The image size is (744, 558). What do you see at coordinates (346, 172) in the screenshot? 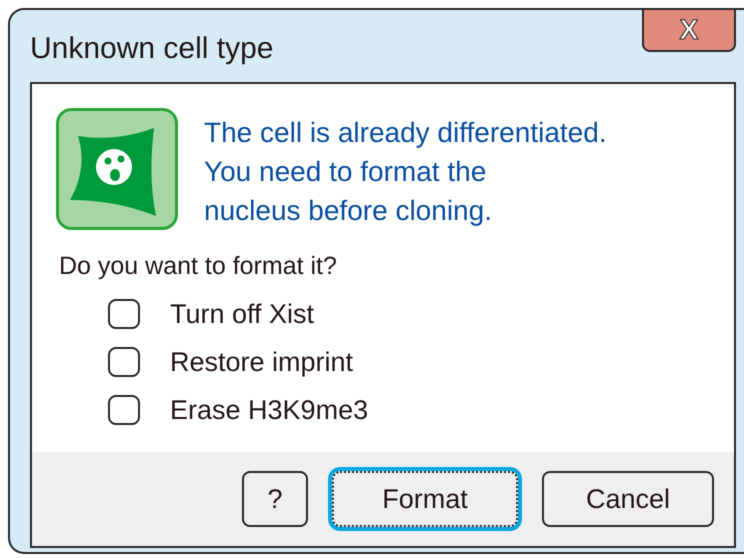
I see `message-text: You need to format the` at bounding box center [346, 172].